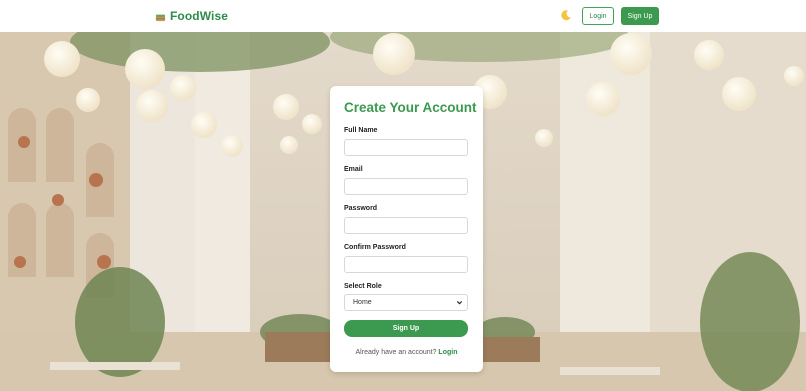 This screenshot has width=806, height=391. I want to click on brand-name: FoodWise, so click(199, 16).